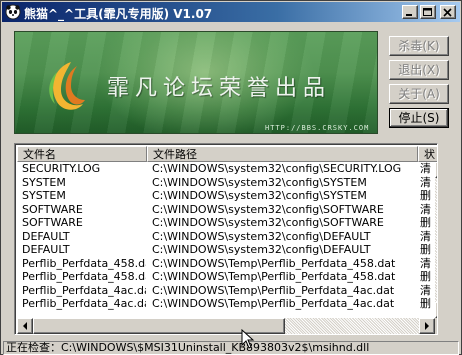 This screenshot has width=462, height=355. I want to click on maximize-icon, so click(427, 12).